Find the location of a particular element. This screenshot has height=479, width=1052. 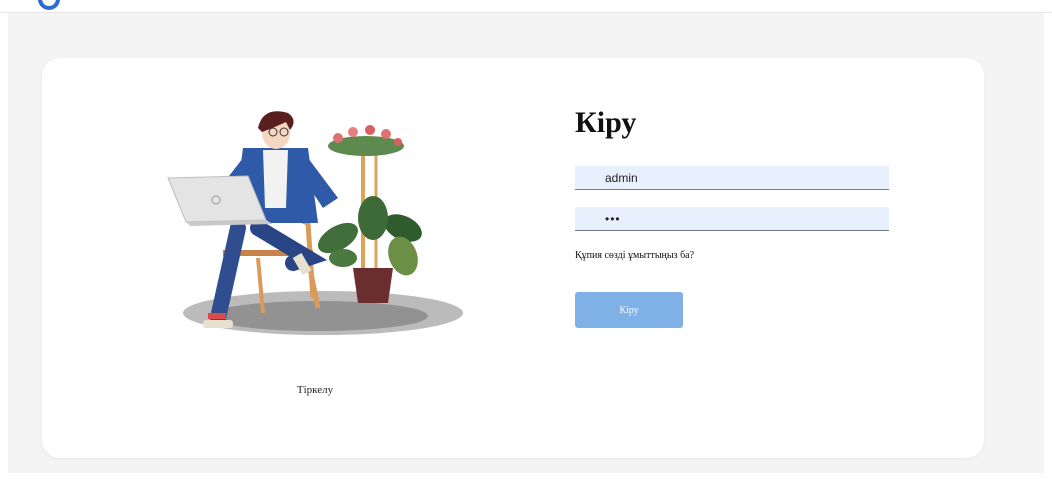

forgot-password-link: Құпия сөзді ұмыттыңыз ба? is located at coordinates (634, 255).